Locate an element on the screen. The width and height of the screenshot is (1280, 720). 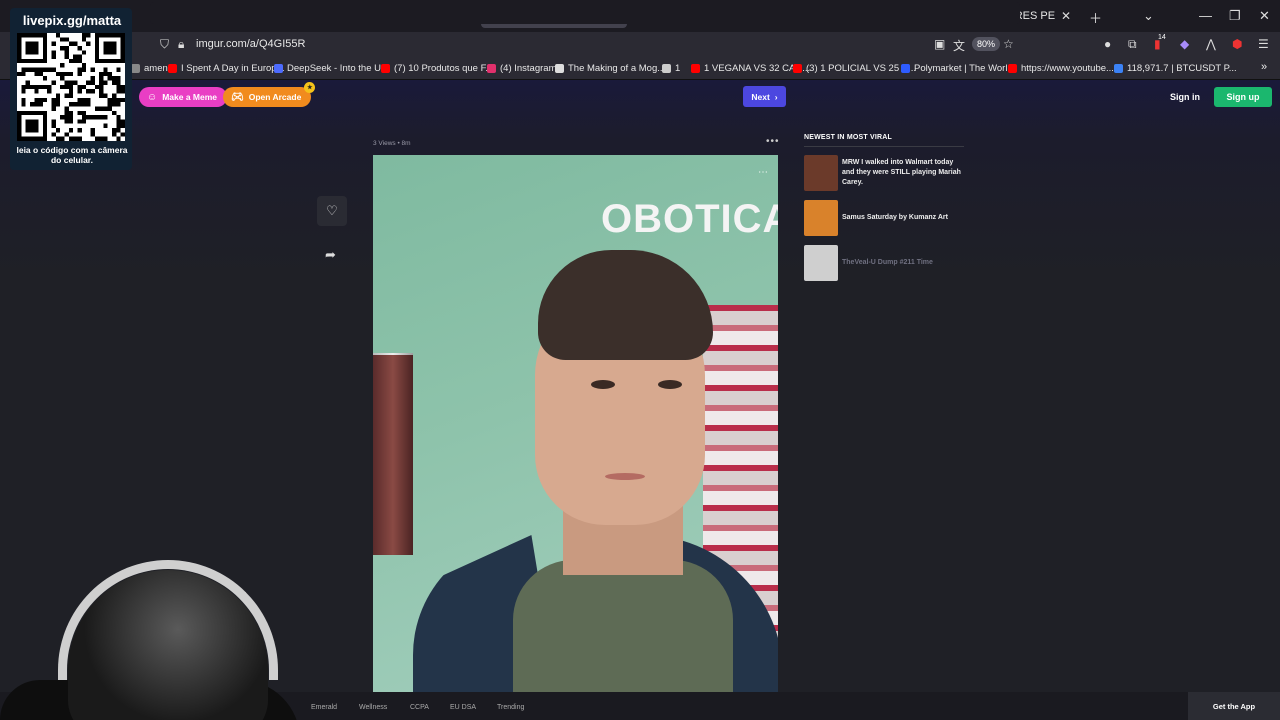
list-tabs-icon: ⌄ is located at coordinates (1148, 16).